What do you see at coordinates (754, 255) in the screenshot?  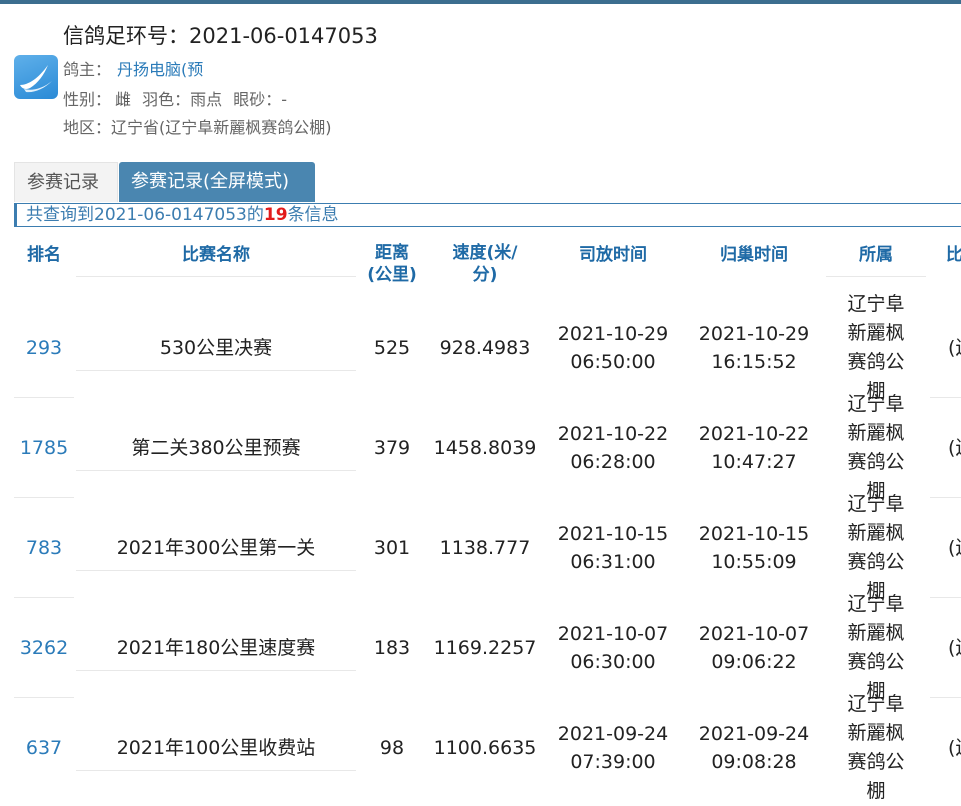 I see `col-arrival-time: 归巢时间` at bounding box center [754, 255].